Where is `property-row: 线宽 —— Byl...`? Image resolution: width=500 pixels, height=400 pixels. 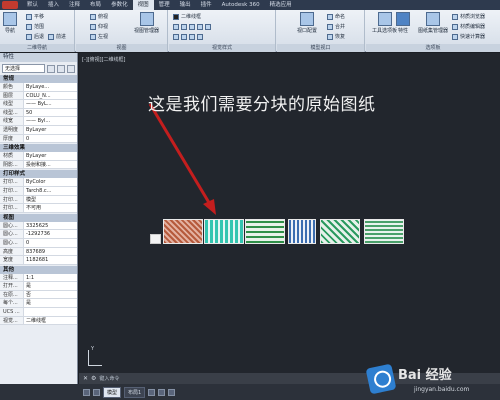
property-row: 线宽 —— Byl... is located at coordinates (38, 121).